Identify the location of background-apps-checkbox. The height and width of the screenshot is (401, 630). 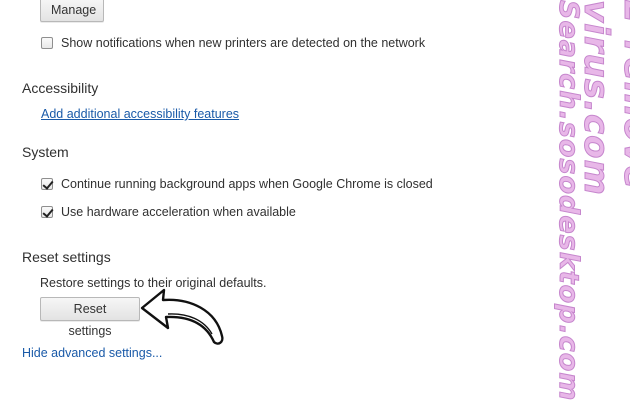
(47, 184).